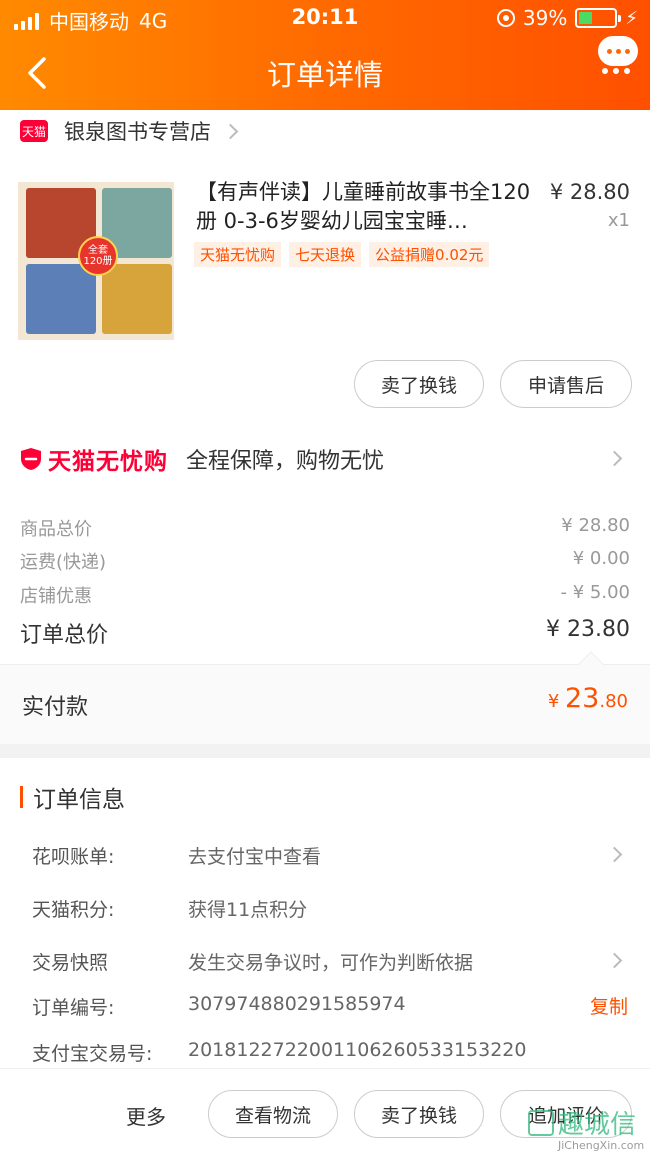 The height and width of the screenshot is (1156, 650). What do you see at coordinates (325, 18) in the screenshot?
I see `status-bar: 中国移动 4G 20:11 39% ⚡` at bounding box center [325, 18].